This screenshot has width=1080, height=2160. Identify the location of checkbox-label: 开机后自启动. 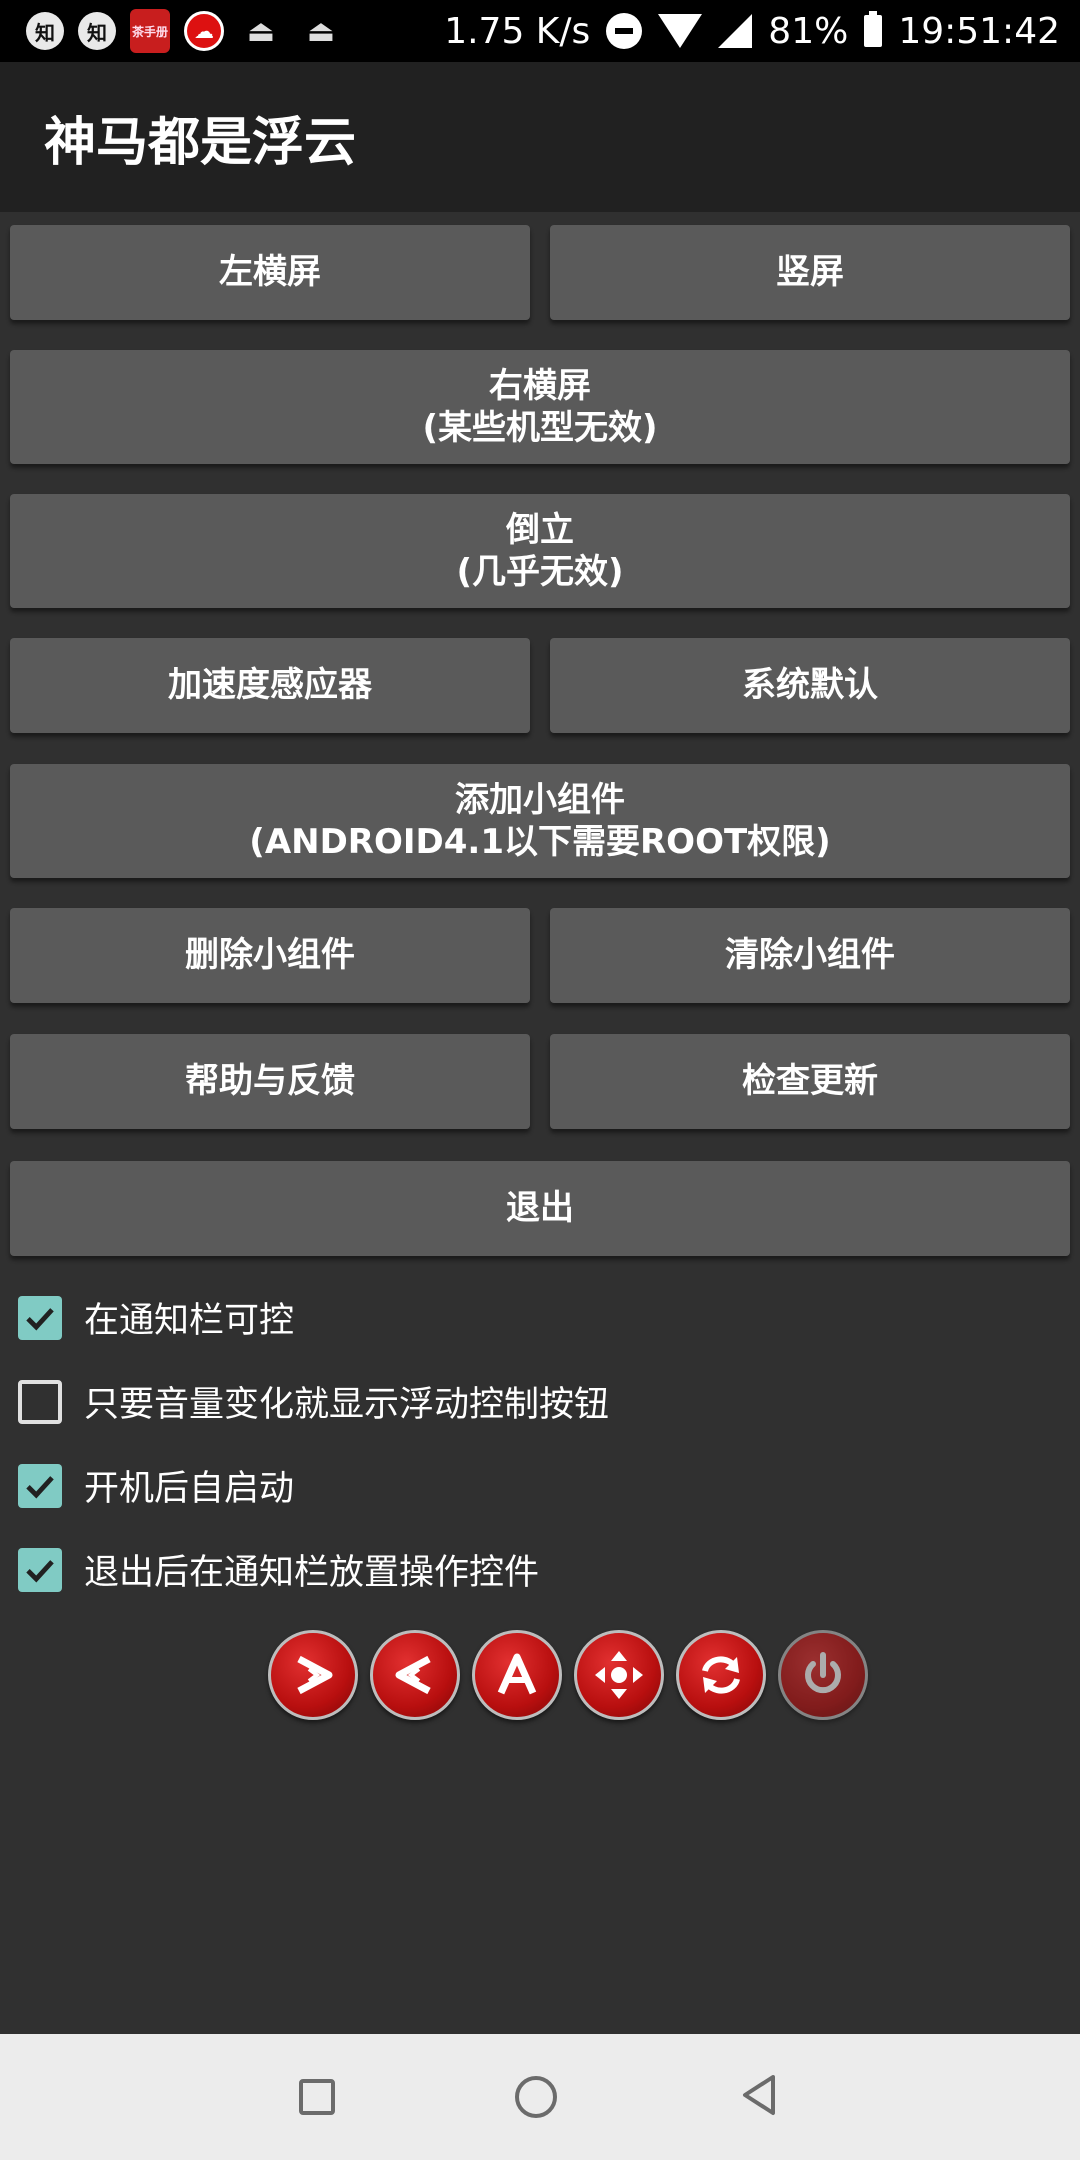
(189, 1489).